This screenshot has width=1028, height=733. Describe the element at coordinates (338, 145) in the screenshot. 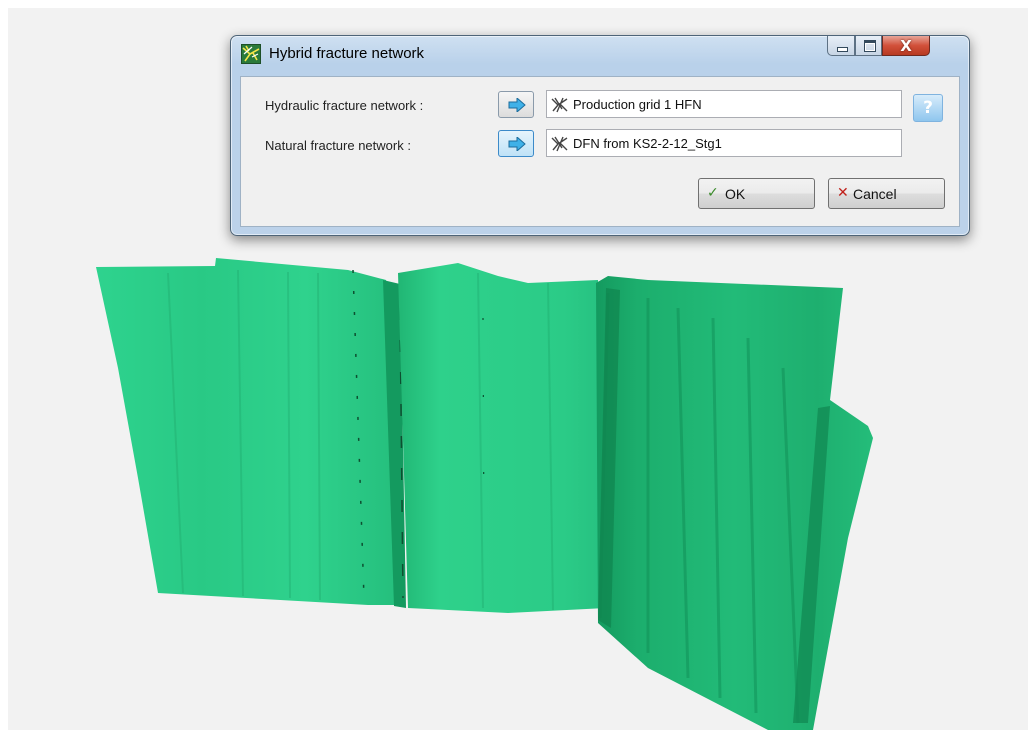

I see `natural-network-label: Natural fracture network :` at that location.